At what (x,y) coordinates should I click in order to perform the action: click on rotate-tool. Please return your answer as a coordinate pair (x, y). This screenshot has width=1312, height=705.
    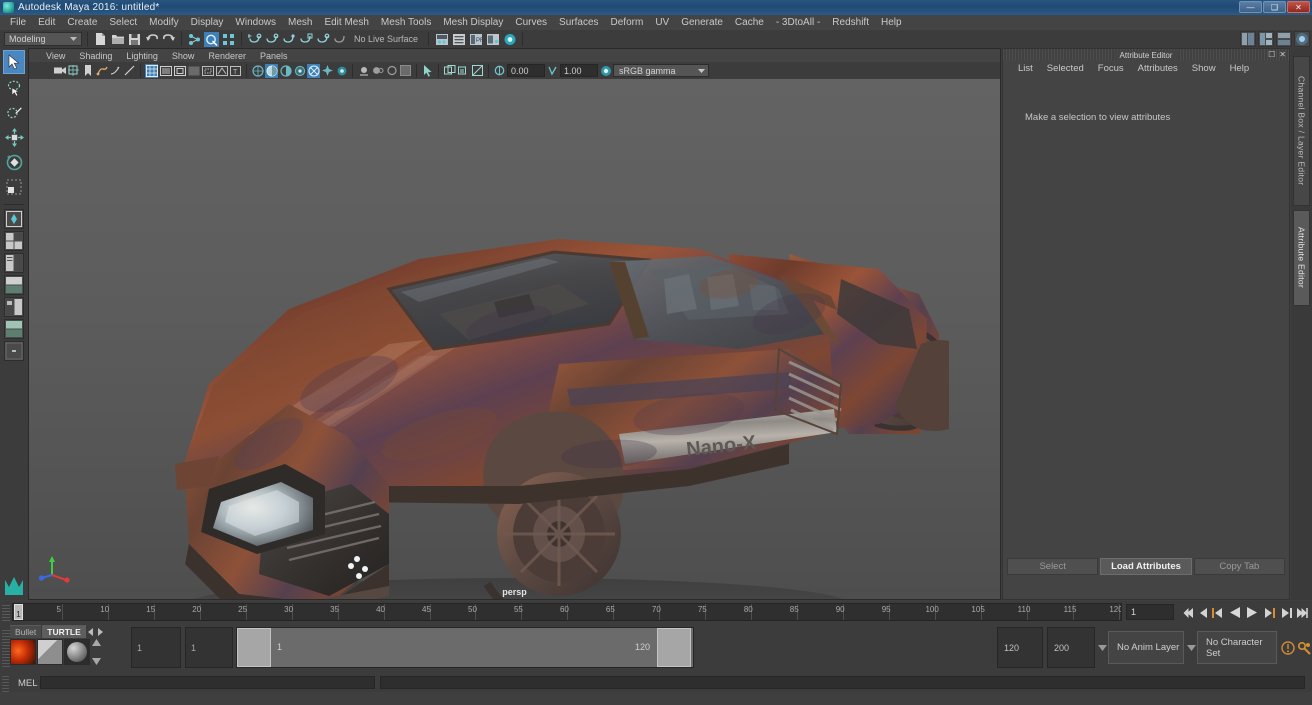
    Looking at the image, I should click on (14, 162).